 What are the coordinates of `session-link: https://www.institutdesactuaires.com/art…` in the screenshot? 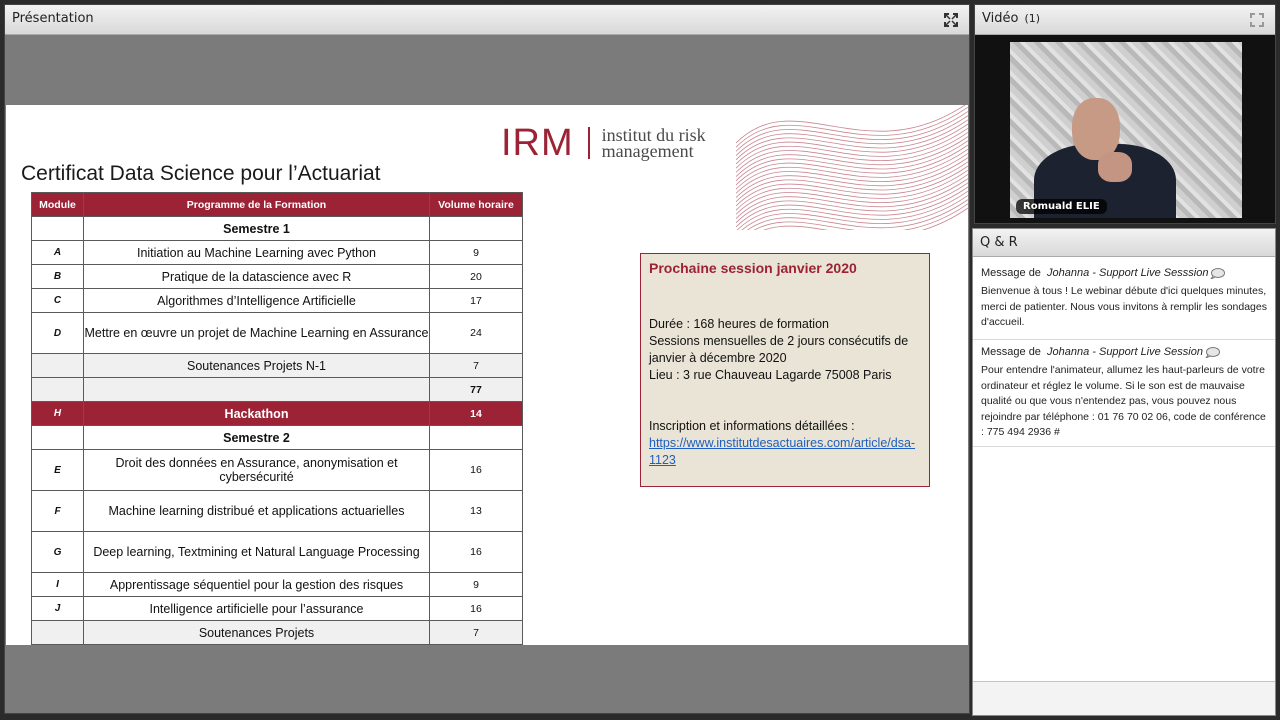 It's located at (785, 452).